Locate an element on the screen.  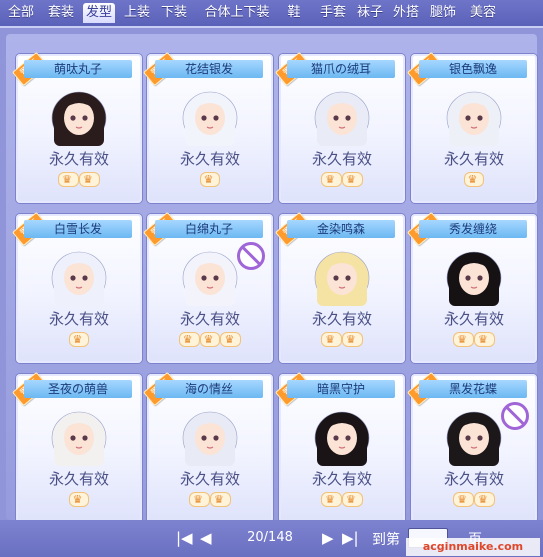
item-card: 置顶花结银发永久有效♛ is located at coordinates (207, 127).